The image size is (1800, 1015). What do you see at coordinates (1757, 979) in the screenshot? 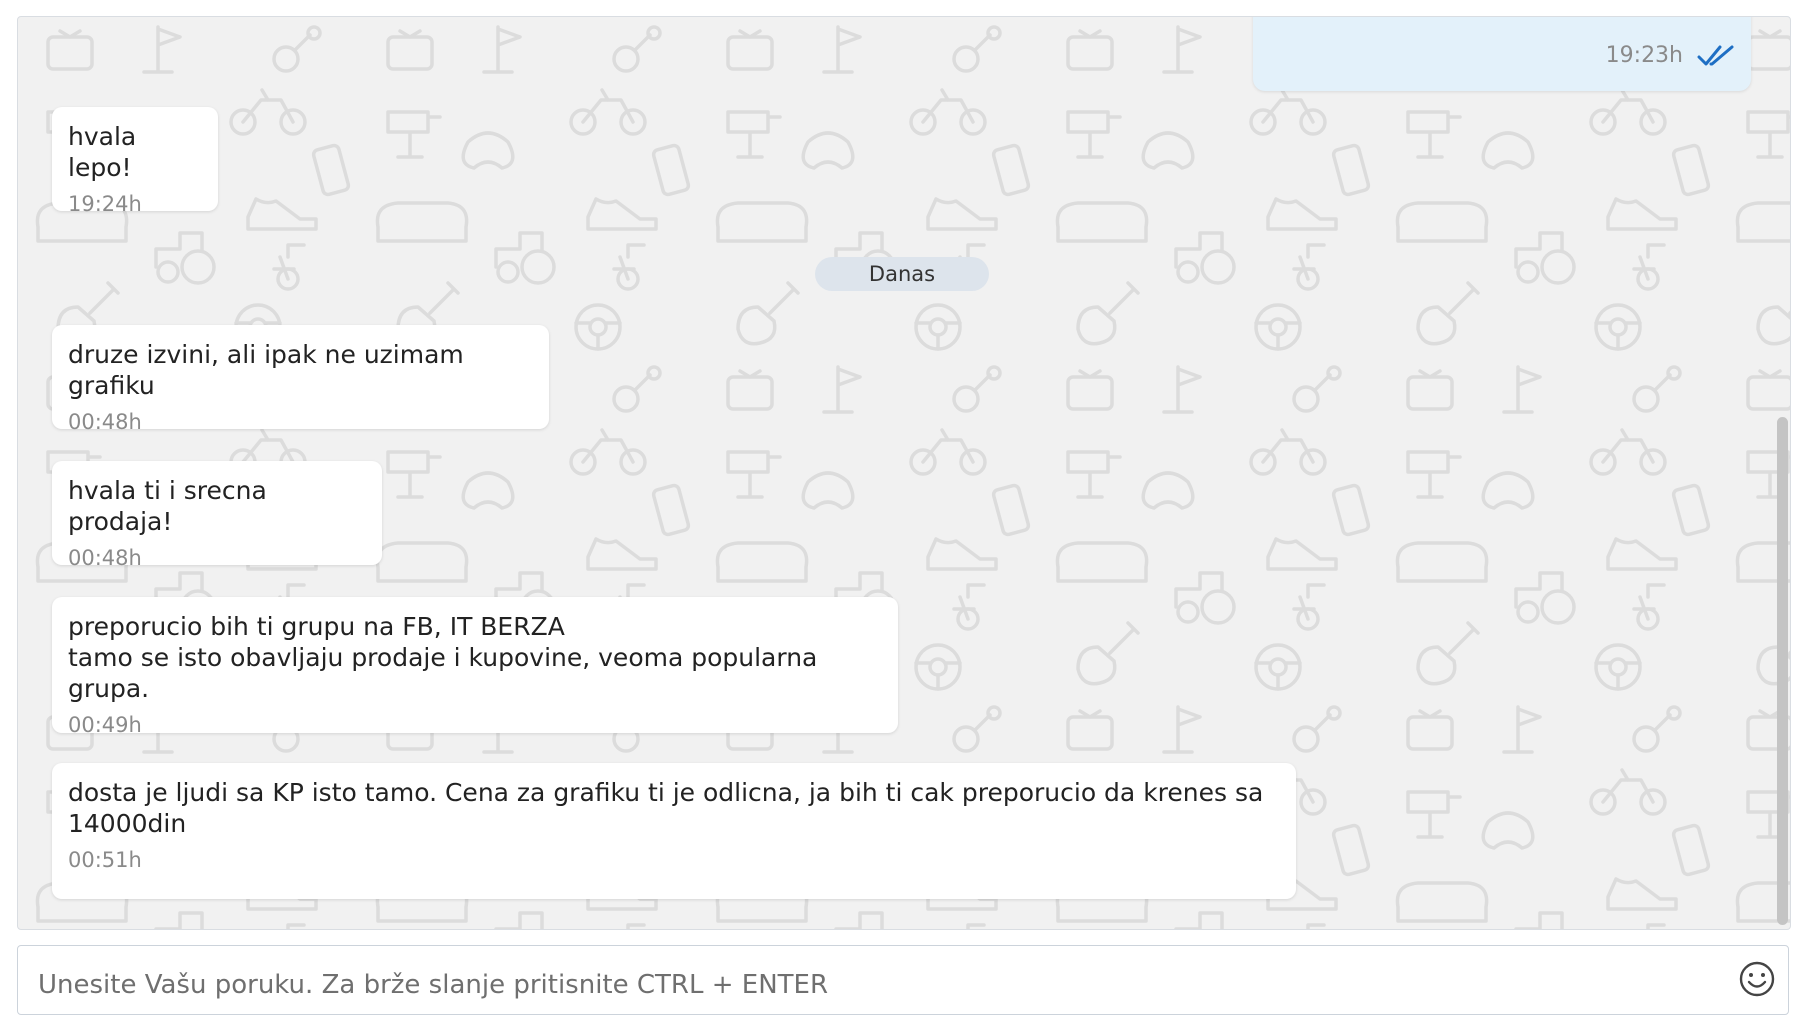
I see `smiley-icon` at bounding box center [1757, 979].